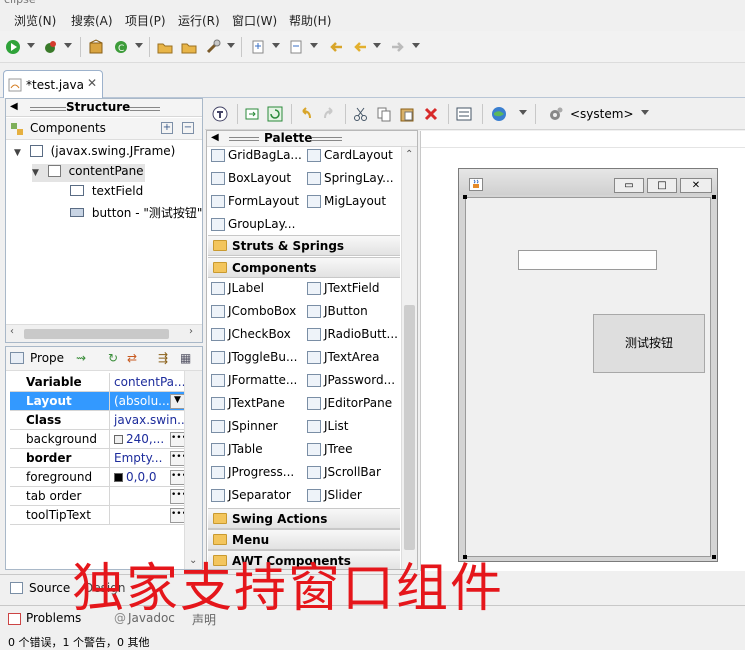  Describe the element at coordinates (304, 245) in the screenshot. I see `palette-category-struts: Struts & Springs` at that location.